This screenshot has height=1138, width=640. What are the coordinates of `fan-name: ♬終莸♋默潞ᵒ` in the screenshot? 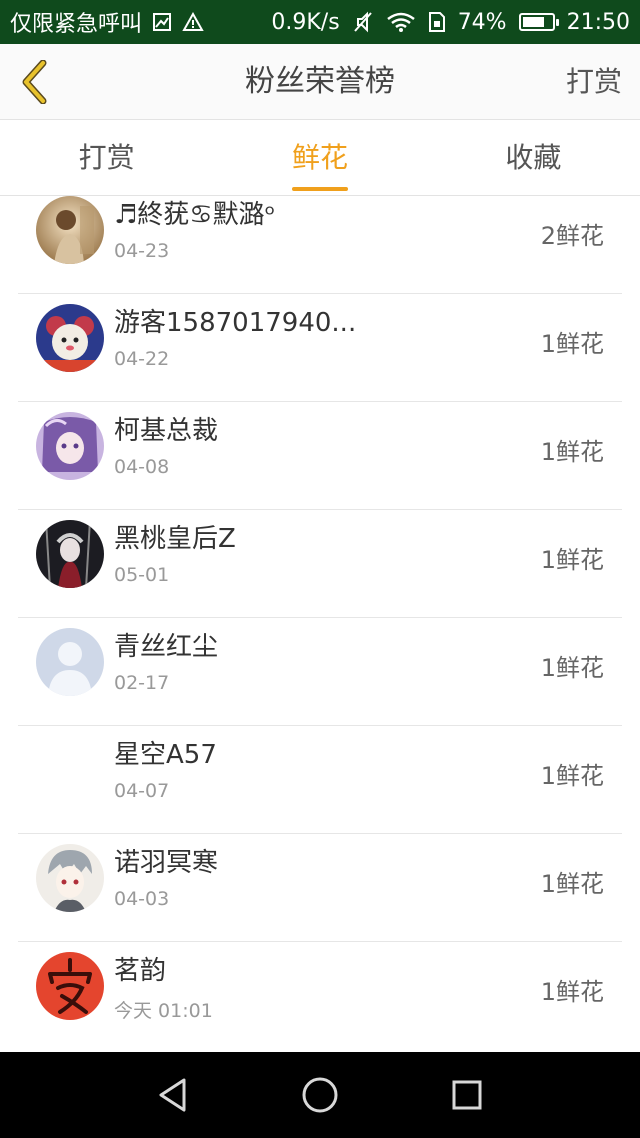 It's located at (195, 215).